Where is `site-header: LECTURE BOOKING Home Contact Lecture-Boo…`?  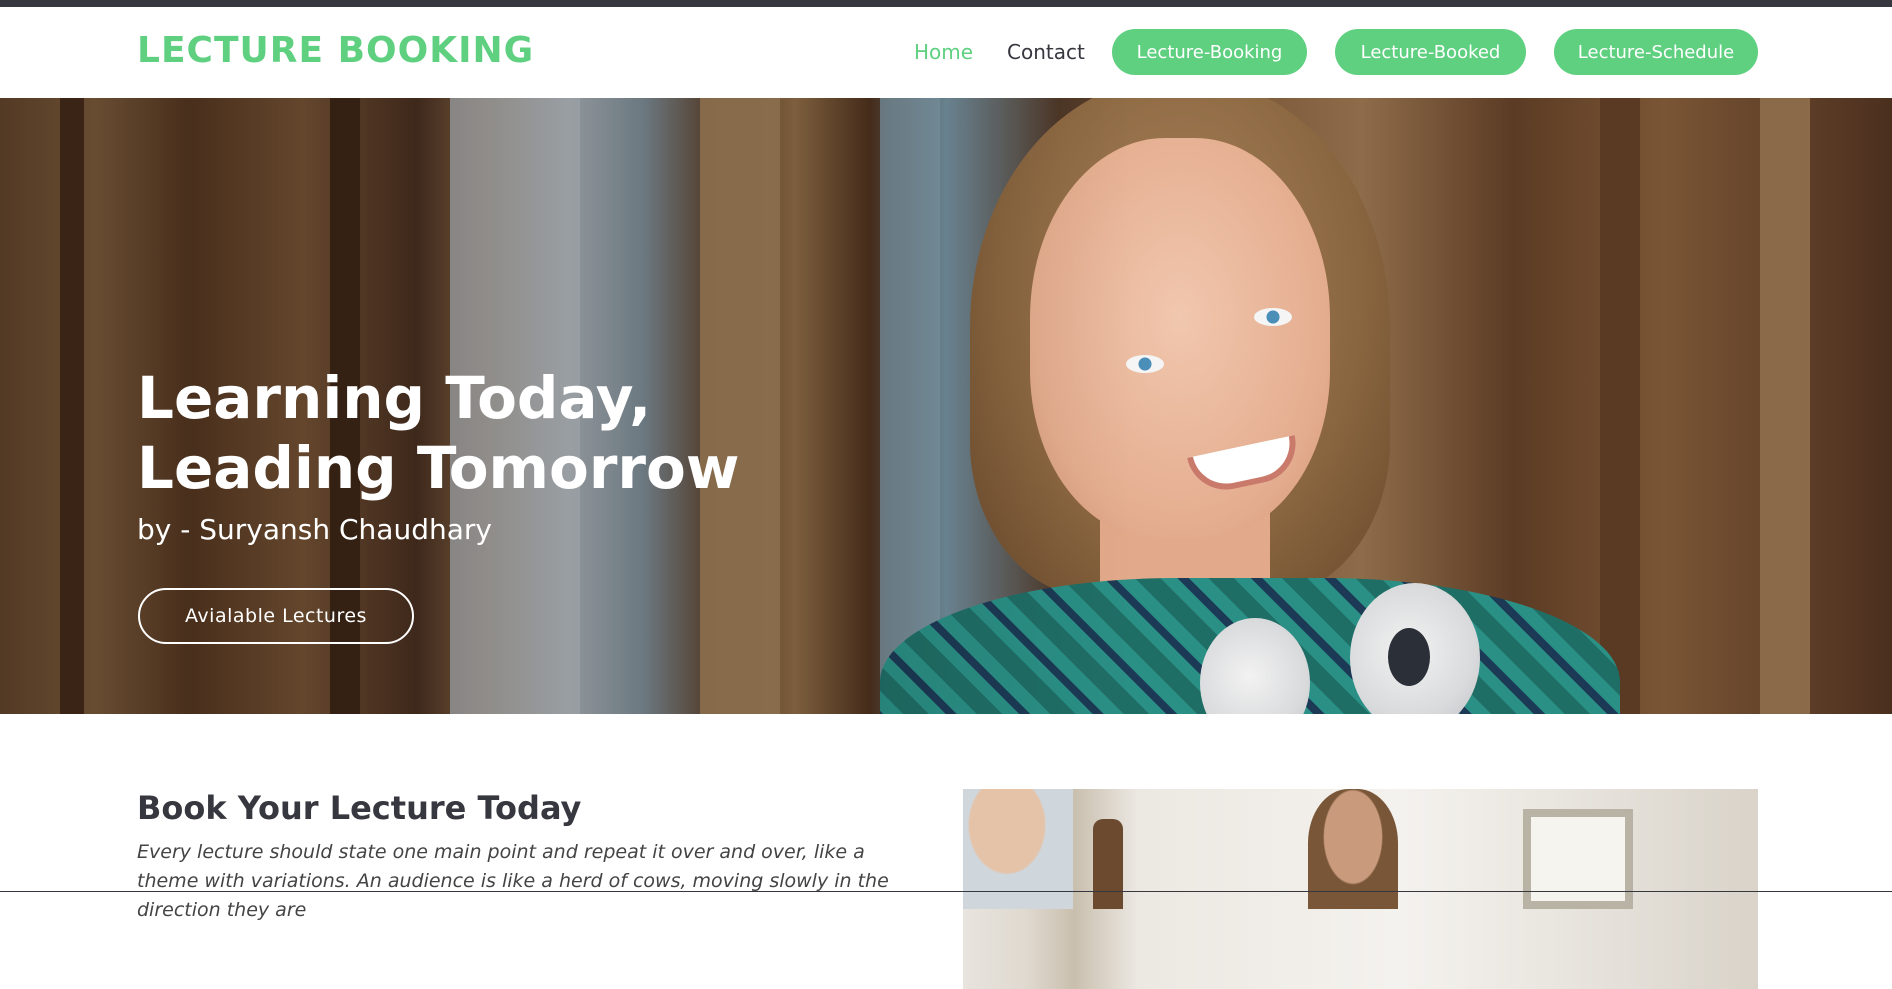
site-header: LECTURE BOOKING Home Contact Lecture-Boo… is located at coordinates (946, 52).